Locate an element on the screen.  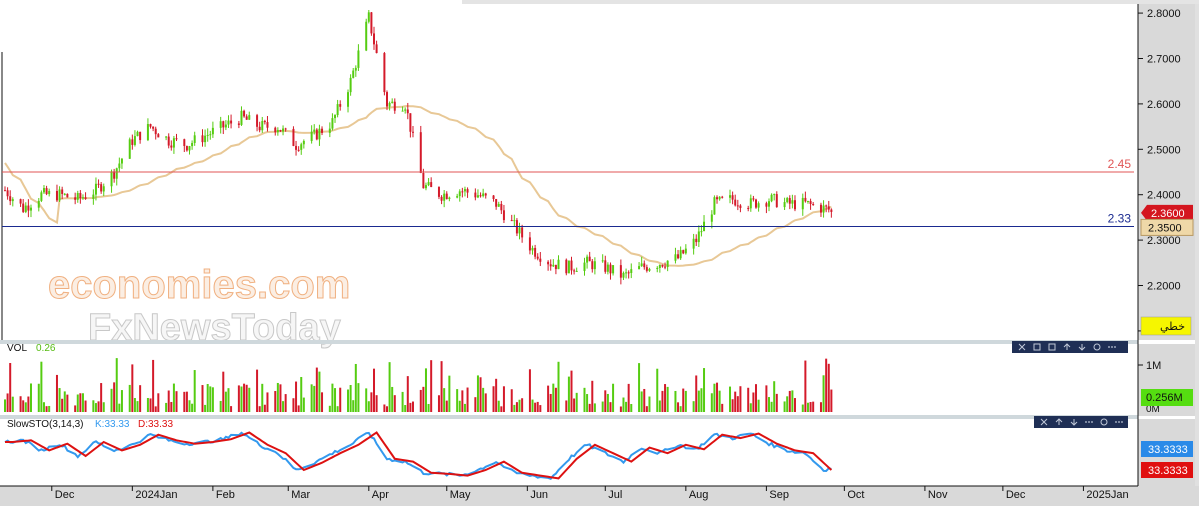
time-tick-label: 2025Jan is located at coordinates (1107, 495).